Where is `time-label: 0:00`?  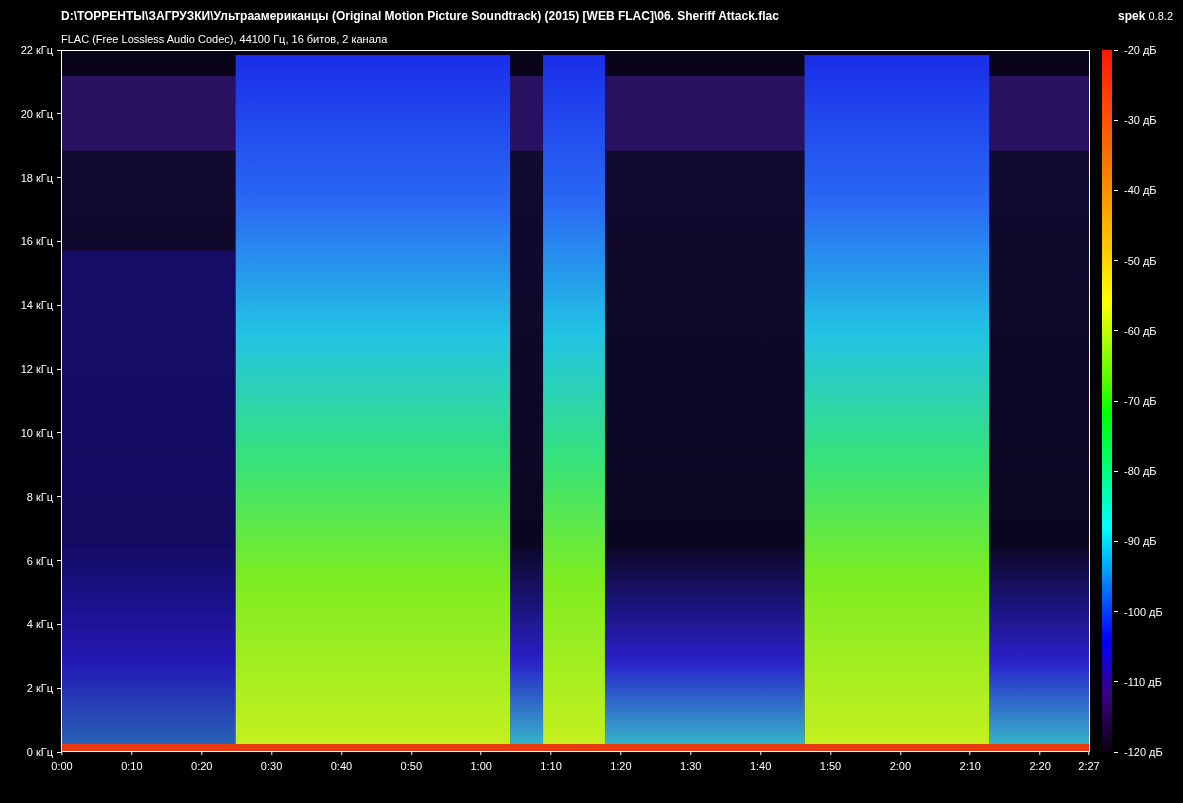 time-label: 0:00 is located at coordinates (62, 766).